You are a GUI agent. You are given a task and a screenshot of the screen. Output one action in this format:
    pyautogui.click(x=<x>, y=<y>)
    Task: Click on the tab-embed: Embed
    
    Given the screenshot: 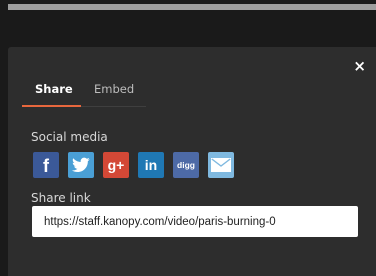 What is the action you would take?
    pyautogui.click(x=114, y=89)
    